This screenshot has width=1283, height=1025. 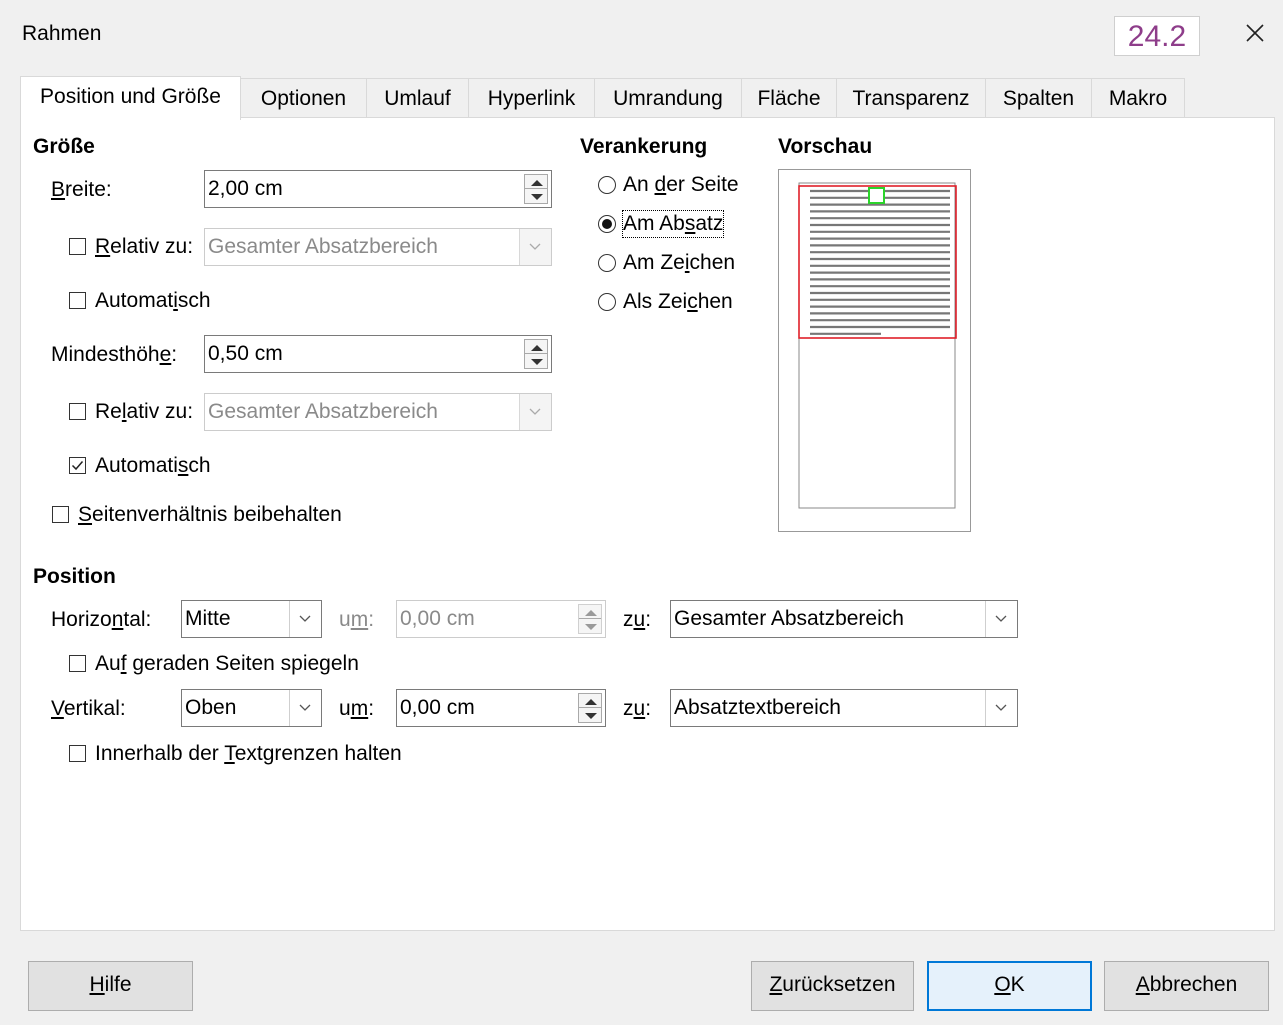 I want to click on ok-button: OK, so click(x=1009, y=986).